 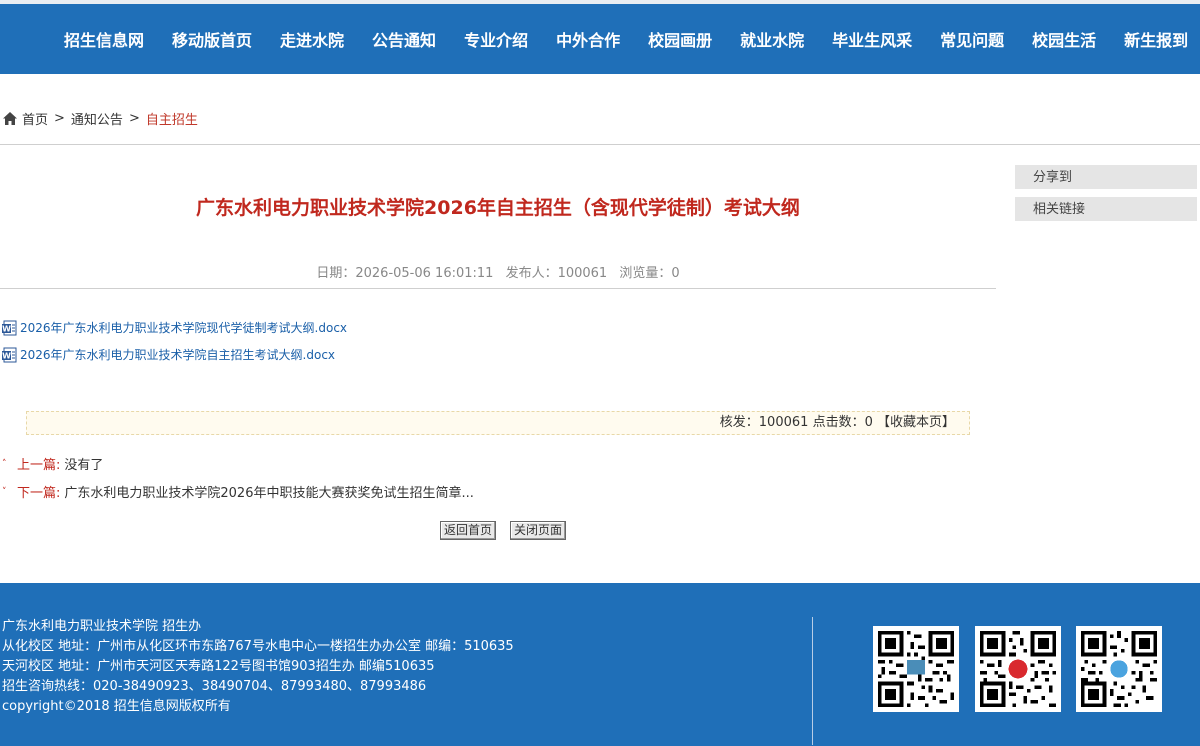 What do you see at coordinates (649, 273) in the screenshot?
I see `article-views: 浏览量：0` at bounding box center [649, 273].